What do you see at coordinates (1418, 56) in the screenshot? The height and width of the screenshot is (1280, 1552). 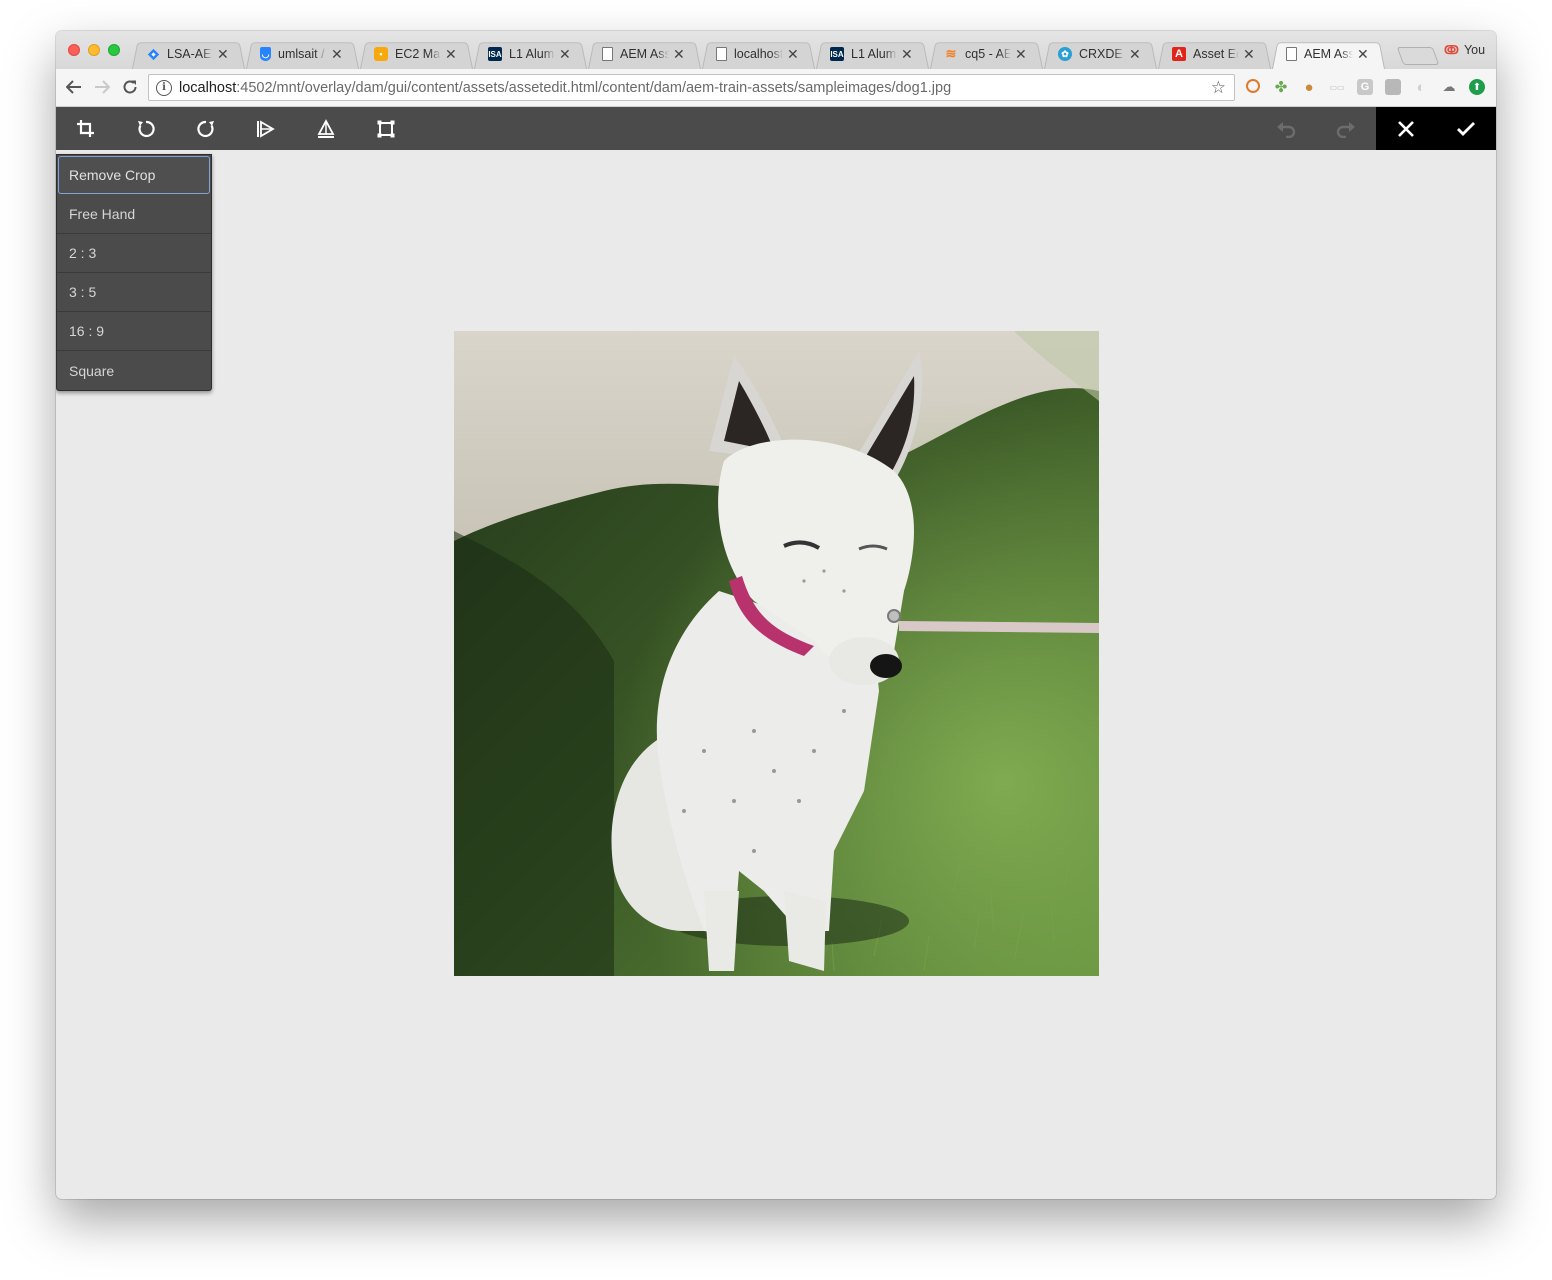 I see `new-tab-button` at bounding box center [1418, 56].